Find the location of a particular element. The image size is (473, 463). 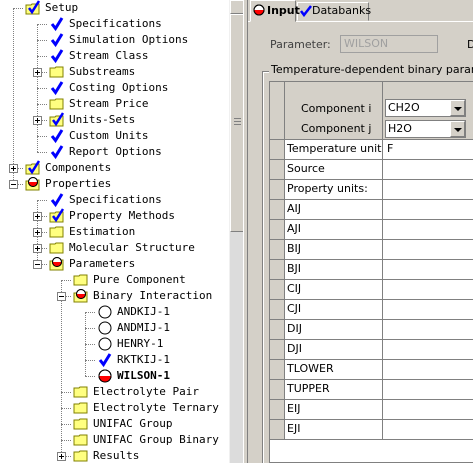

tree-item: UNIFAC Group Binary is located at coordinates (114, 440).